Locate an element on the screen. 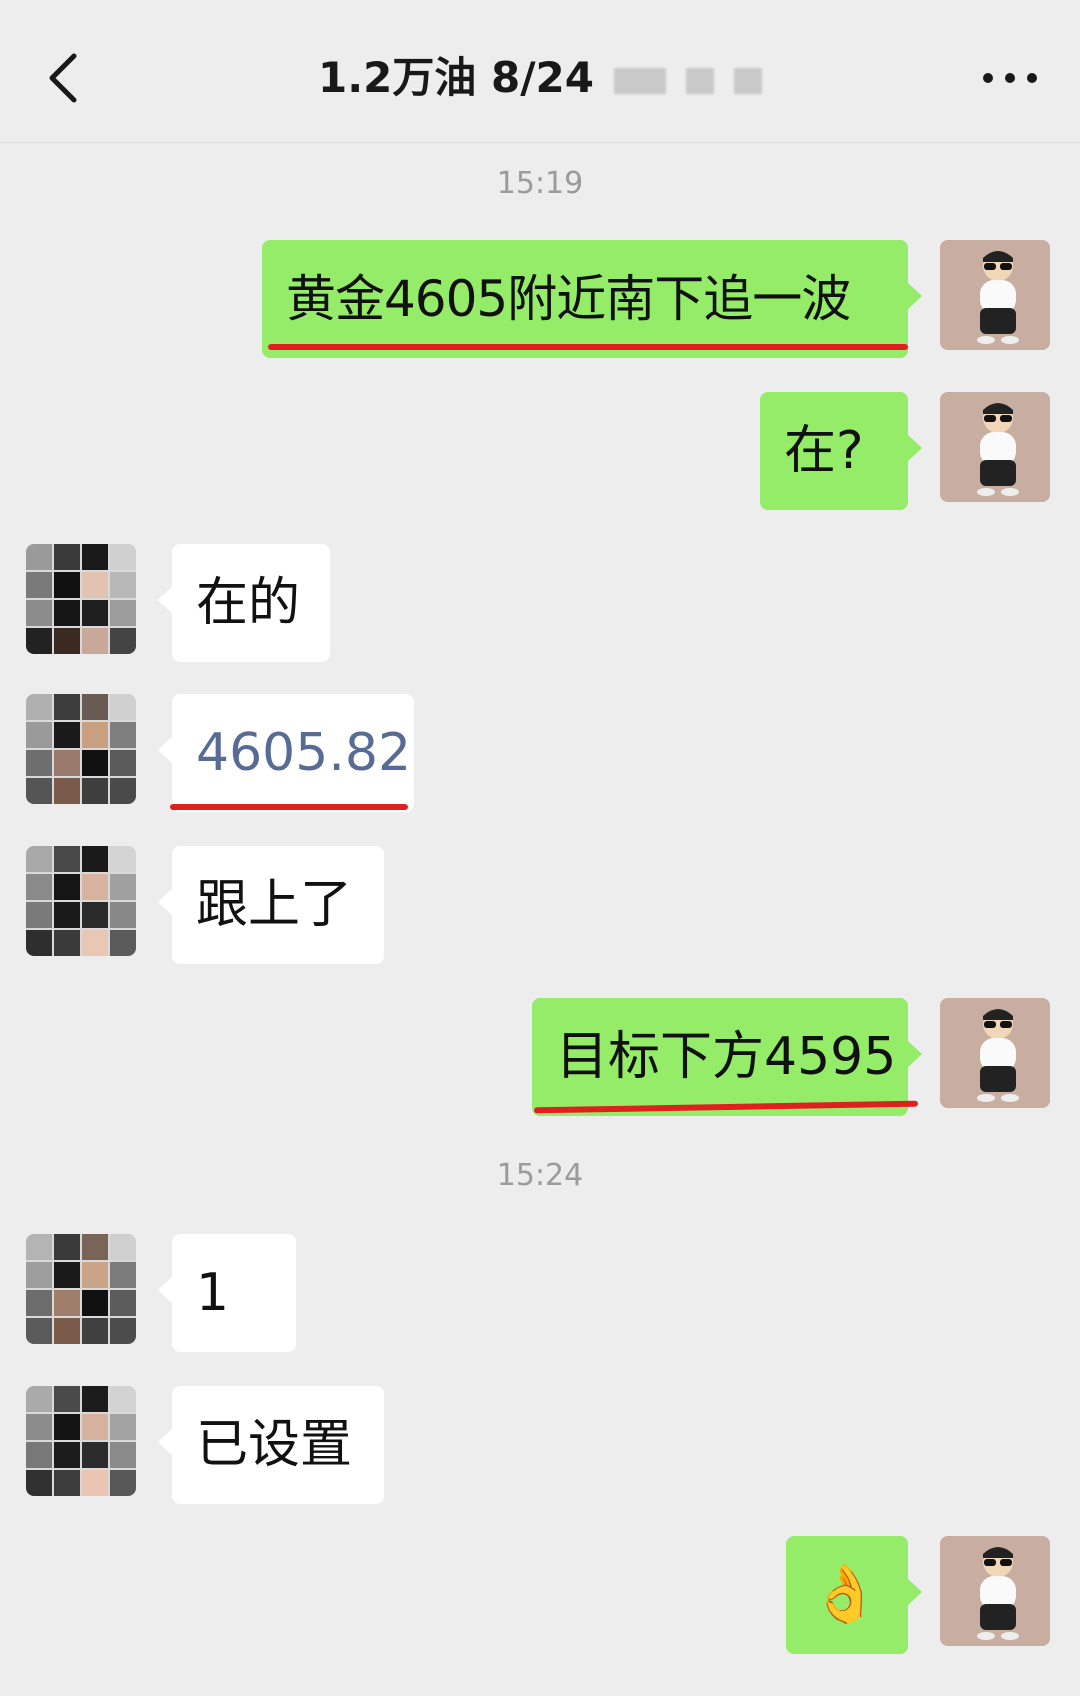  message-bubble-sent: 目标下方4595 is located at coordinates (727, 1057).